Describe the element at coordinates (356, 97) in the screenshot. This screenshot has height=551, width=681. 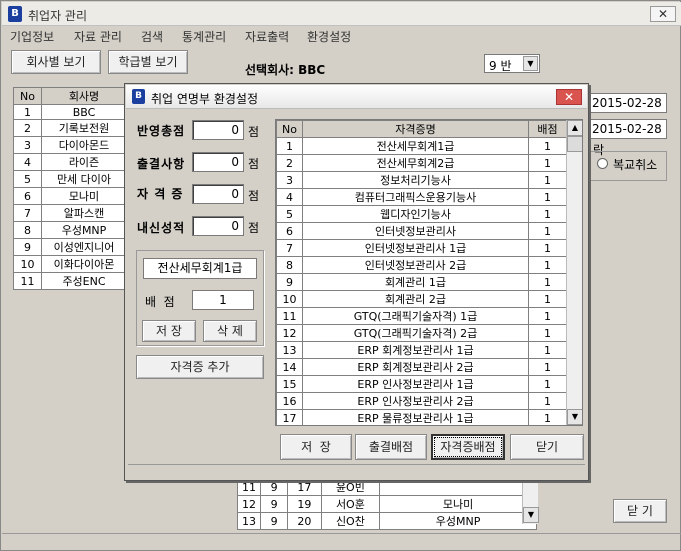
I see `dialog-title-bar: B 취업 연명부 환경설정 ✕` at that location.